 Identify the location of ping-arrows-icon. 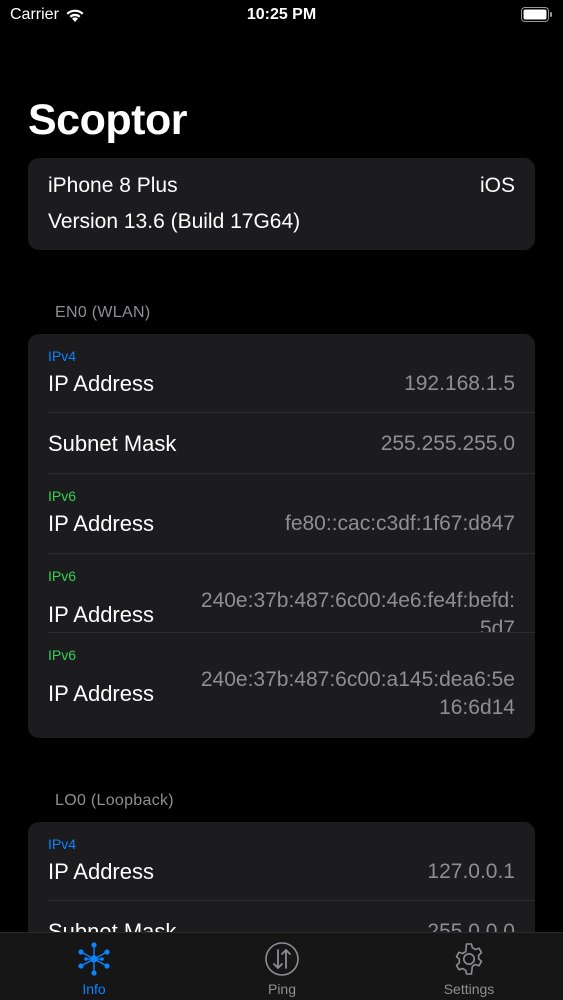
(282, 961).